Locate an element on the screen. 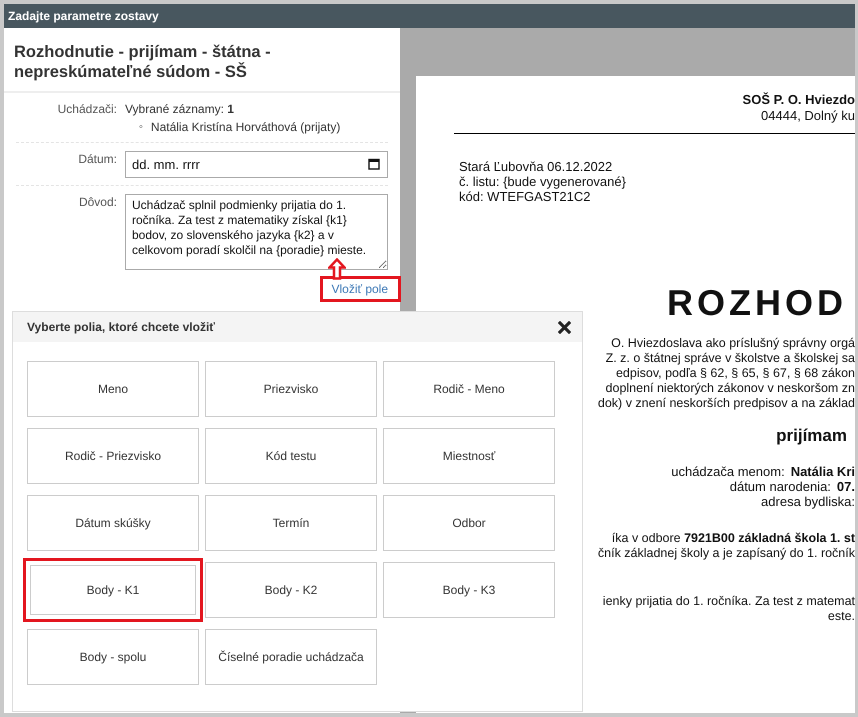 Image resolution: width=858 pixels, height=717 pixels. document-text-line: íka v odbore 7921B00 základná škola 1. st is located at coordinates (733, 538).